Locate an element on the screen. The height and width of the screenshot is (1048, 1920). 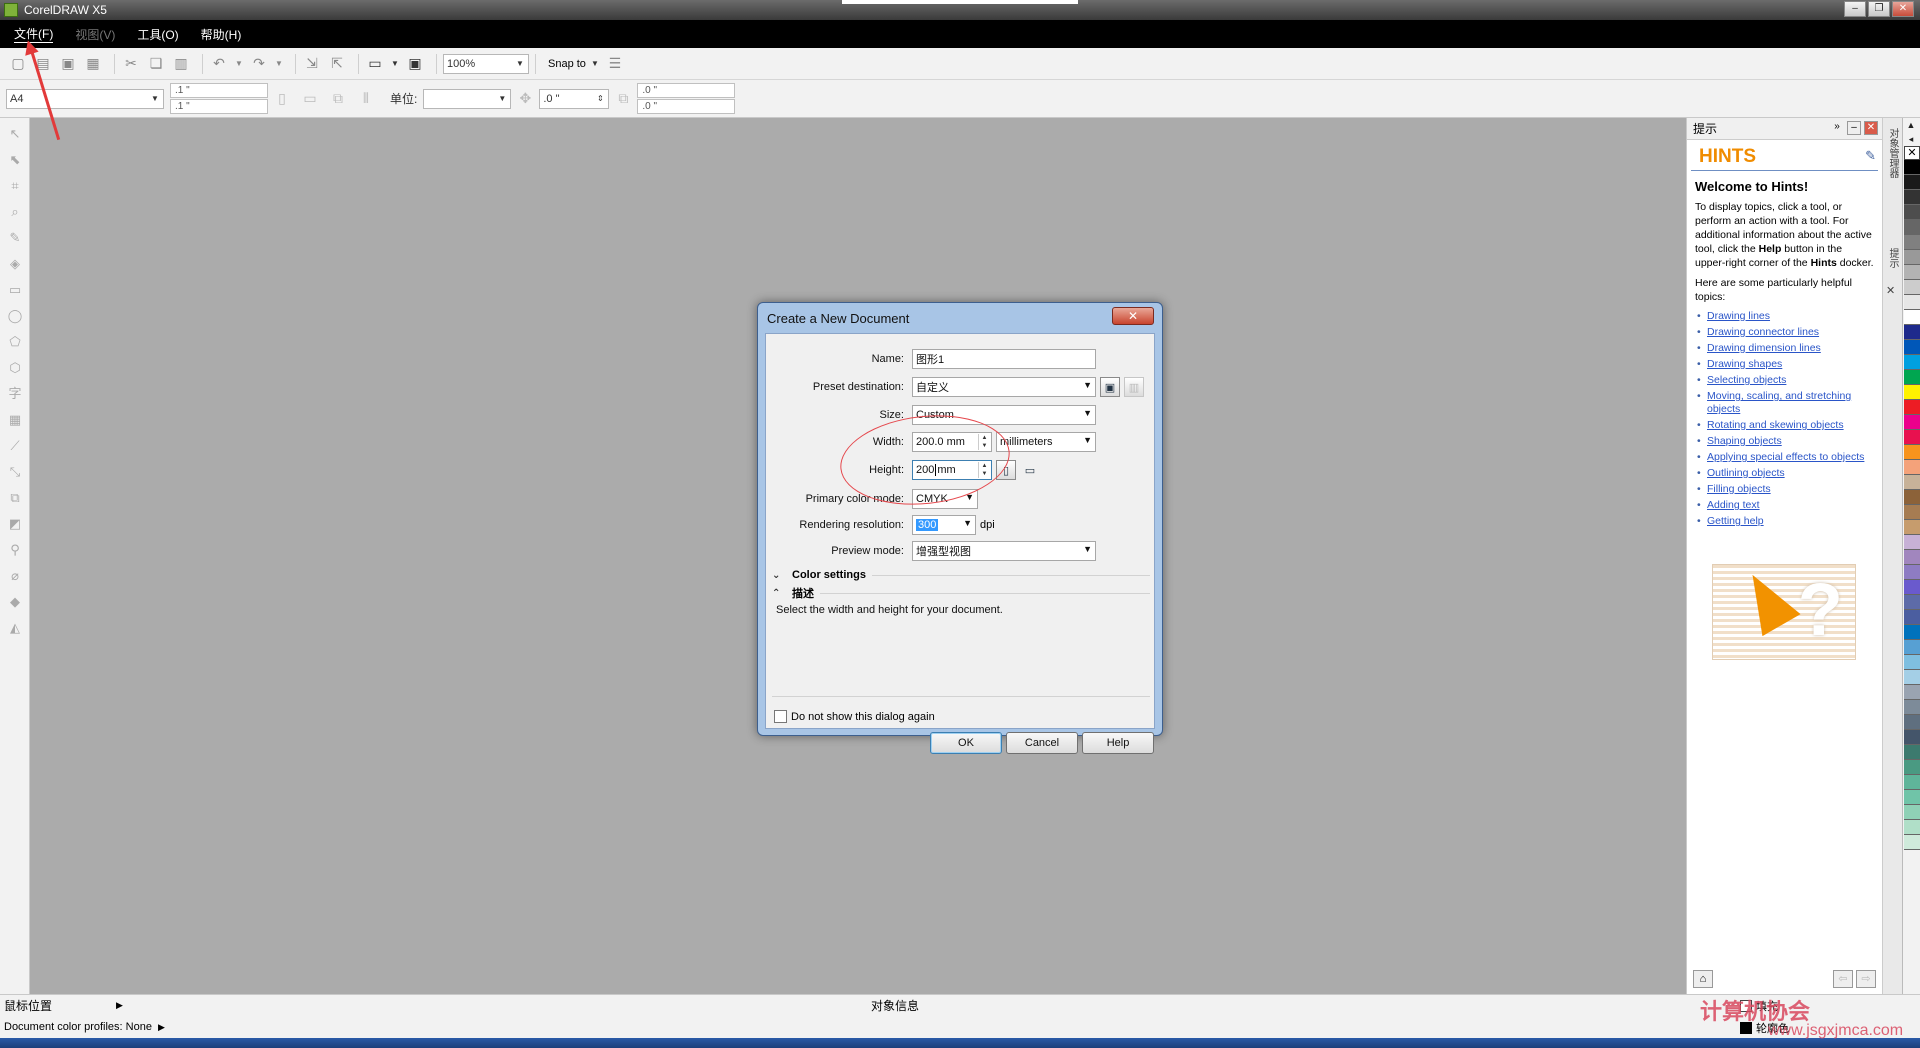
undo-icon: ↶ is located at coordinates (219, 64).